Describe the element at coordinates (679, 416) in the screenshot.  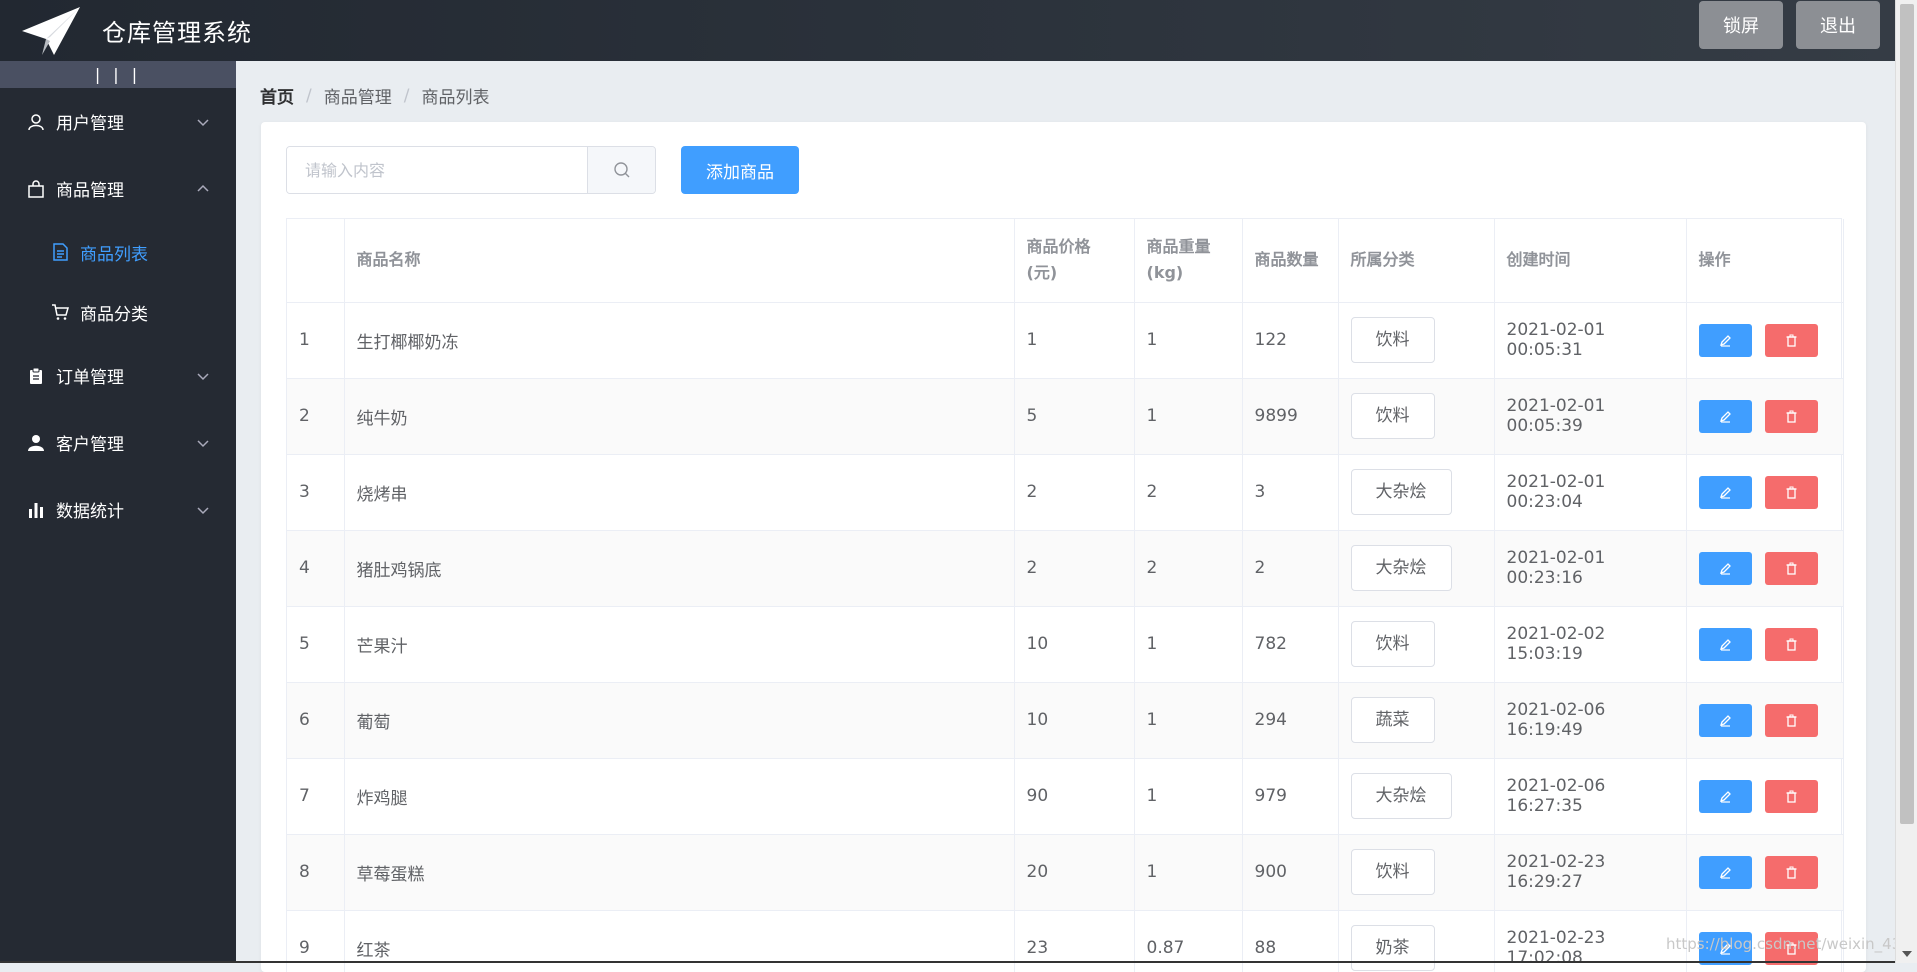
I see `cell-name: 纯牛奶` at that location.